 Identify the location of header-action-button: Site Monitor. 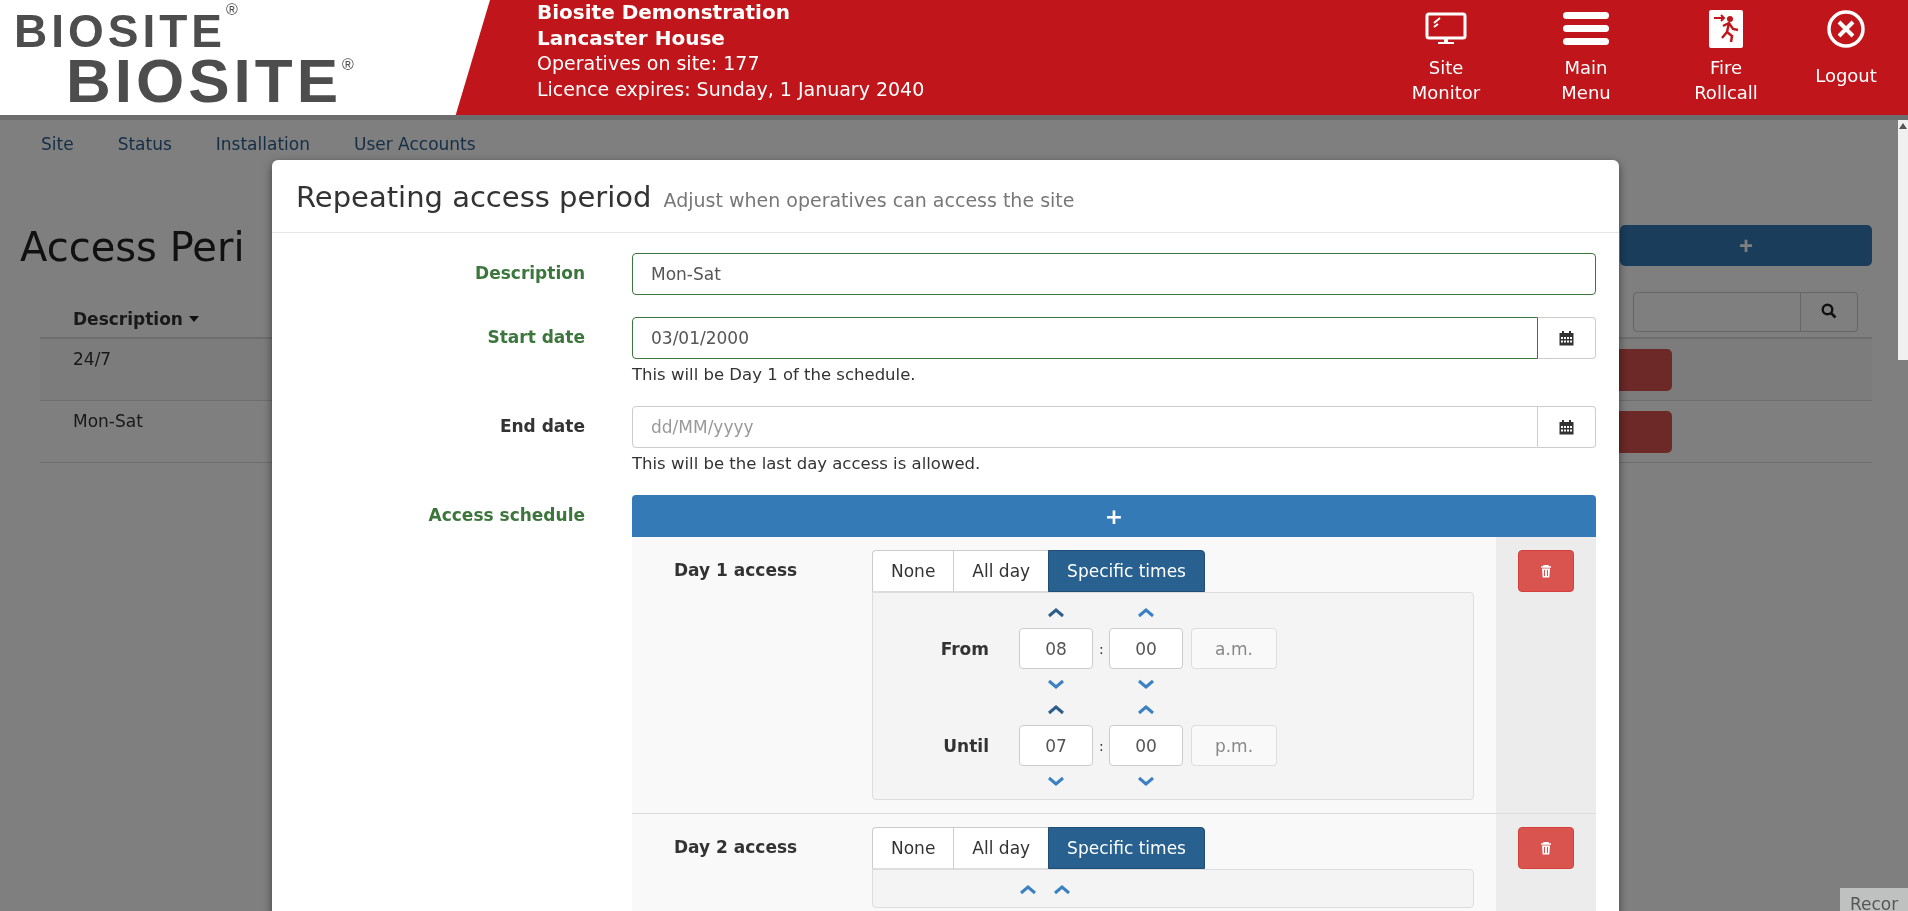
(1446, 52).